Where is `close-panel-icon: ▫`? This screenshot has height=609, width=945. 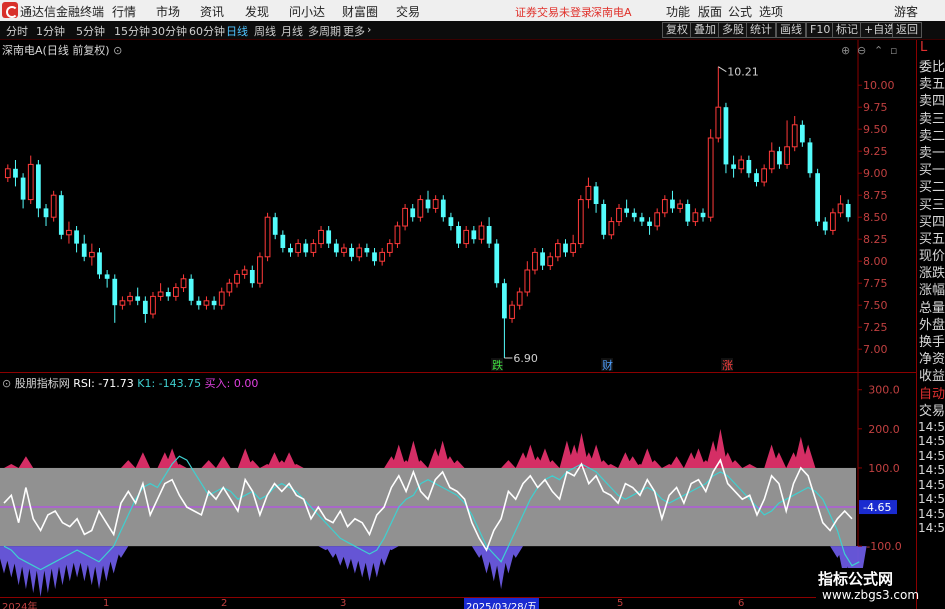
close-panel-icon: ▫ is located at coordinates (893, 50).